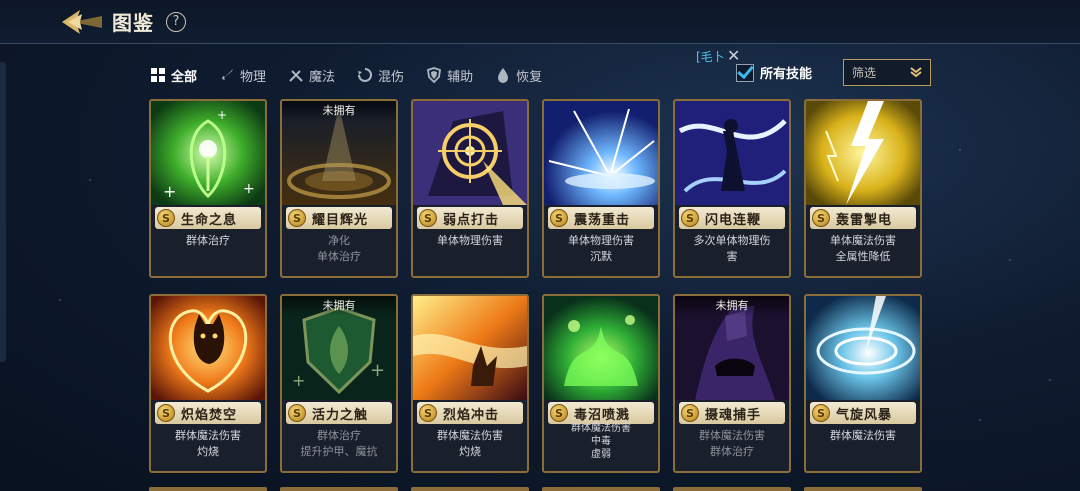  I want to click on skill-card: S 震荡重击 单体物理伤害 沉默, so click(601, 188).